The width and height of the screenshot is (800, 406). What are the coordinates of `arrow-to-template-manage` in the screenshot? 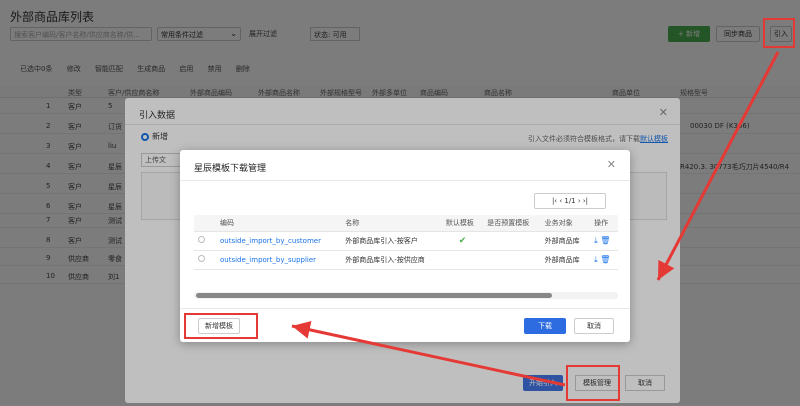 It's located at (718, 166).